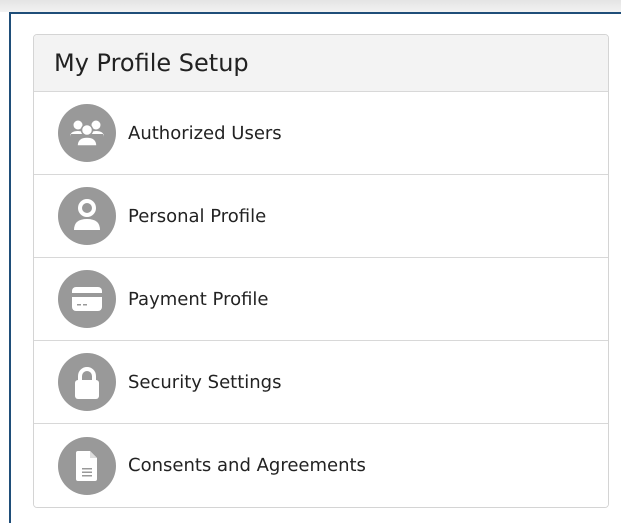 This screenshot has width=621, height=523. I want to click on document-icon, so click(87, 465).